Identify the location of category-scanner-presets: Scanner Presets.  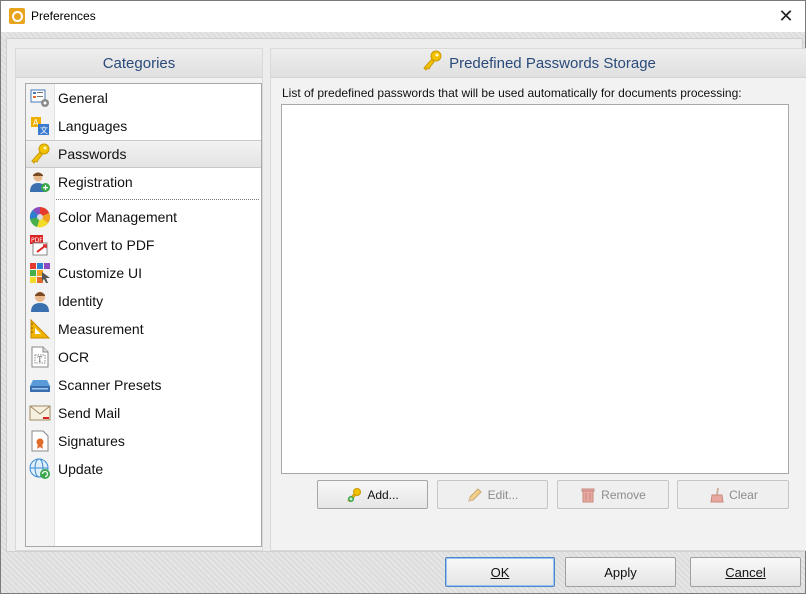
(143, 385).